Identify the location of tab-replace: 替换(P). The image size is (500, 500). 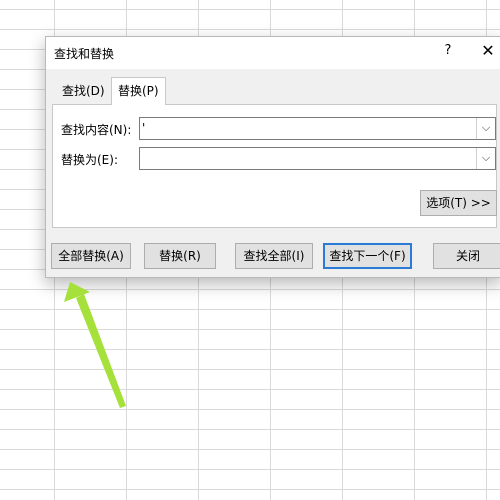
(138, 91).